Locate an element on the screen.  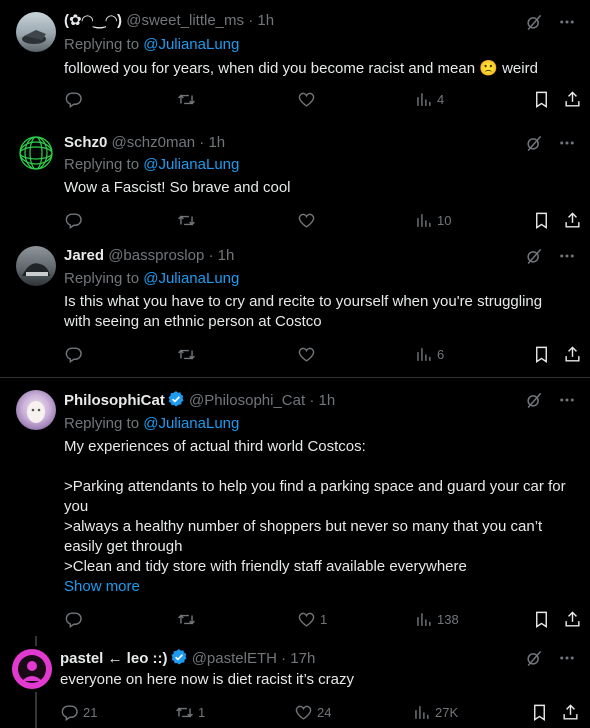
tweet-text-line: Wow a Fascist! So brave and cool is located at coordinates (177, 187).